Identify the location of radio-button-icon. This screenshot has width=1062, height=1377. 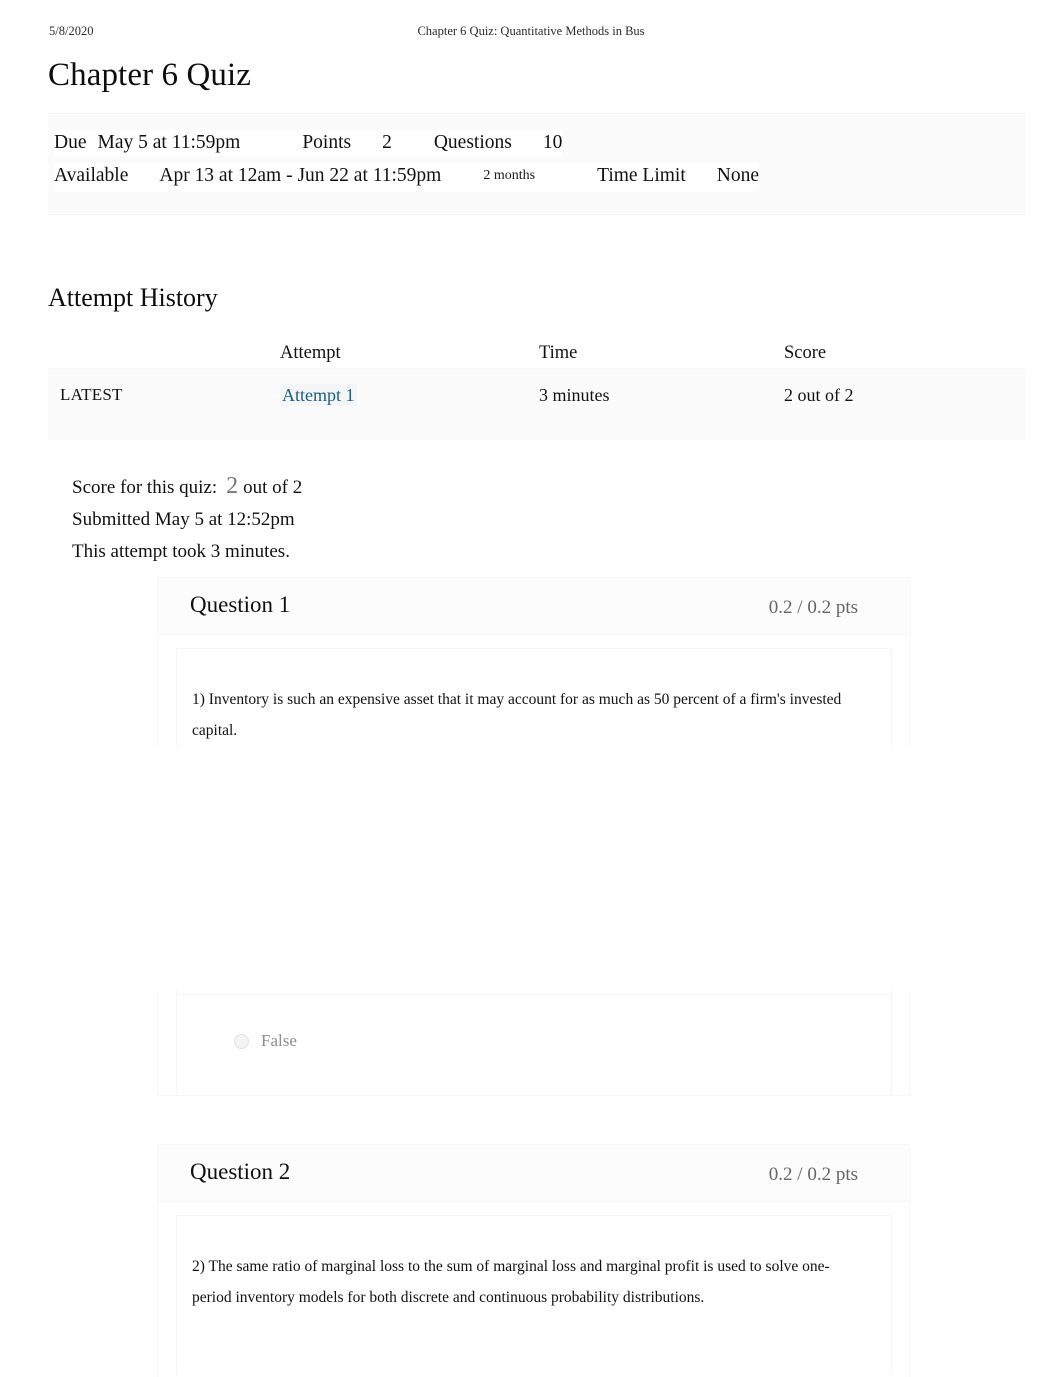
(241, 1041).